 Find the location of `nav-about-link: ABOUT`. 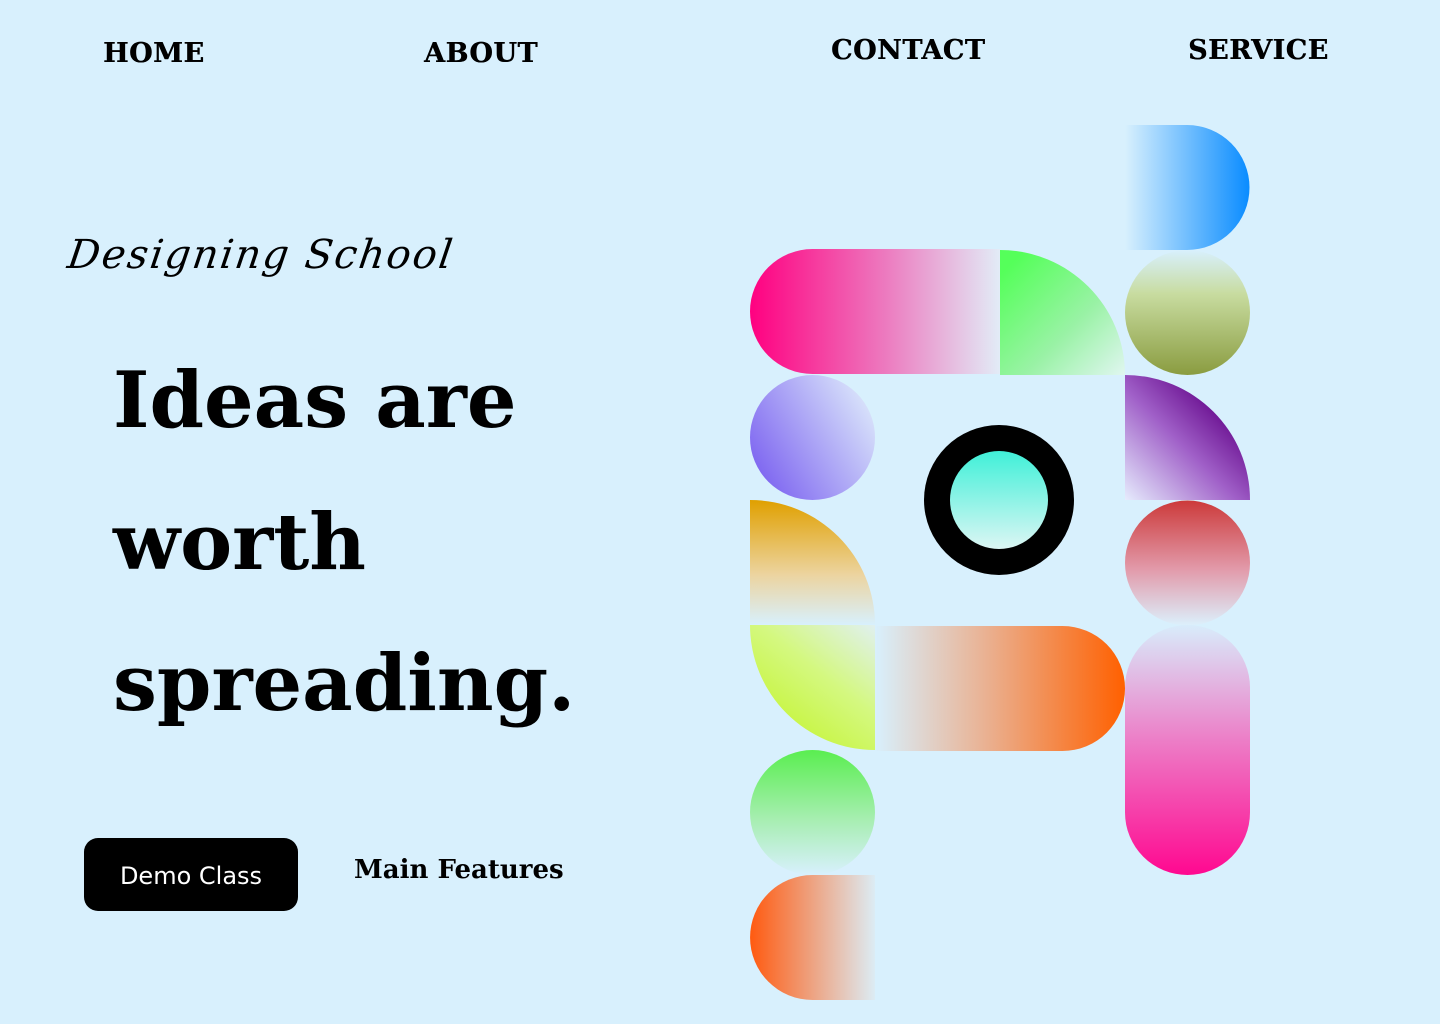

nav-about-link: ABOUT is located at coordinates (481, 53).